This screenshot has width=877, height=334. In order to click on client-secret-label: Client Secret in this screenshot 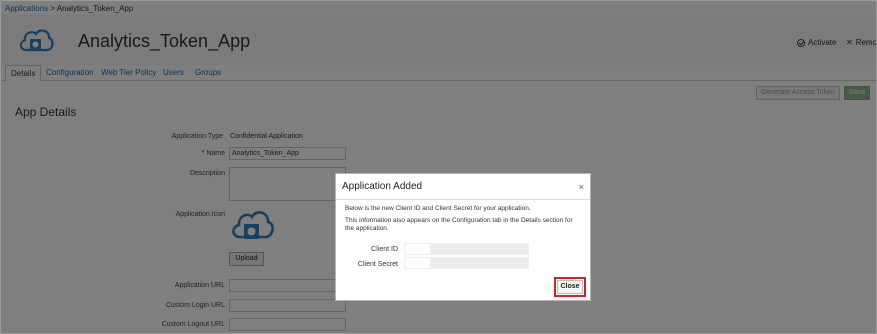, I will do `click(377, 264)`.